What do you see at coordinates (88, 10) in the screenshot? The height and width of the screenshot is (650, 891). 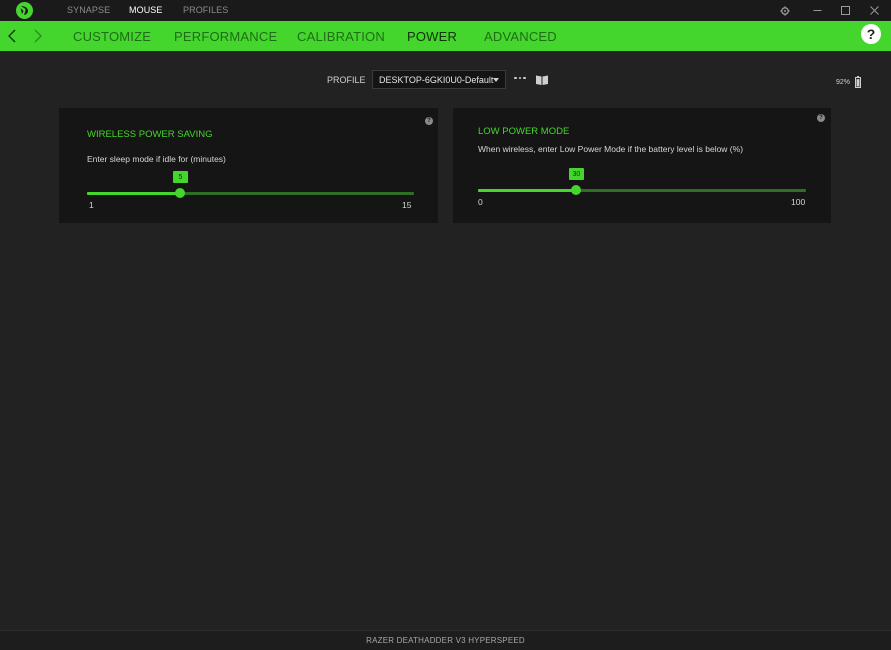 I see `top-tab-synapse: SYNAPSE` at bounding box center [88, 10].